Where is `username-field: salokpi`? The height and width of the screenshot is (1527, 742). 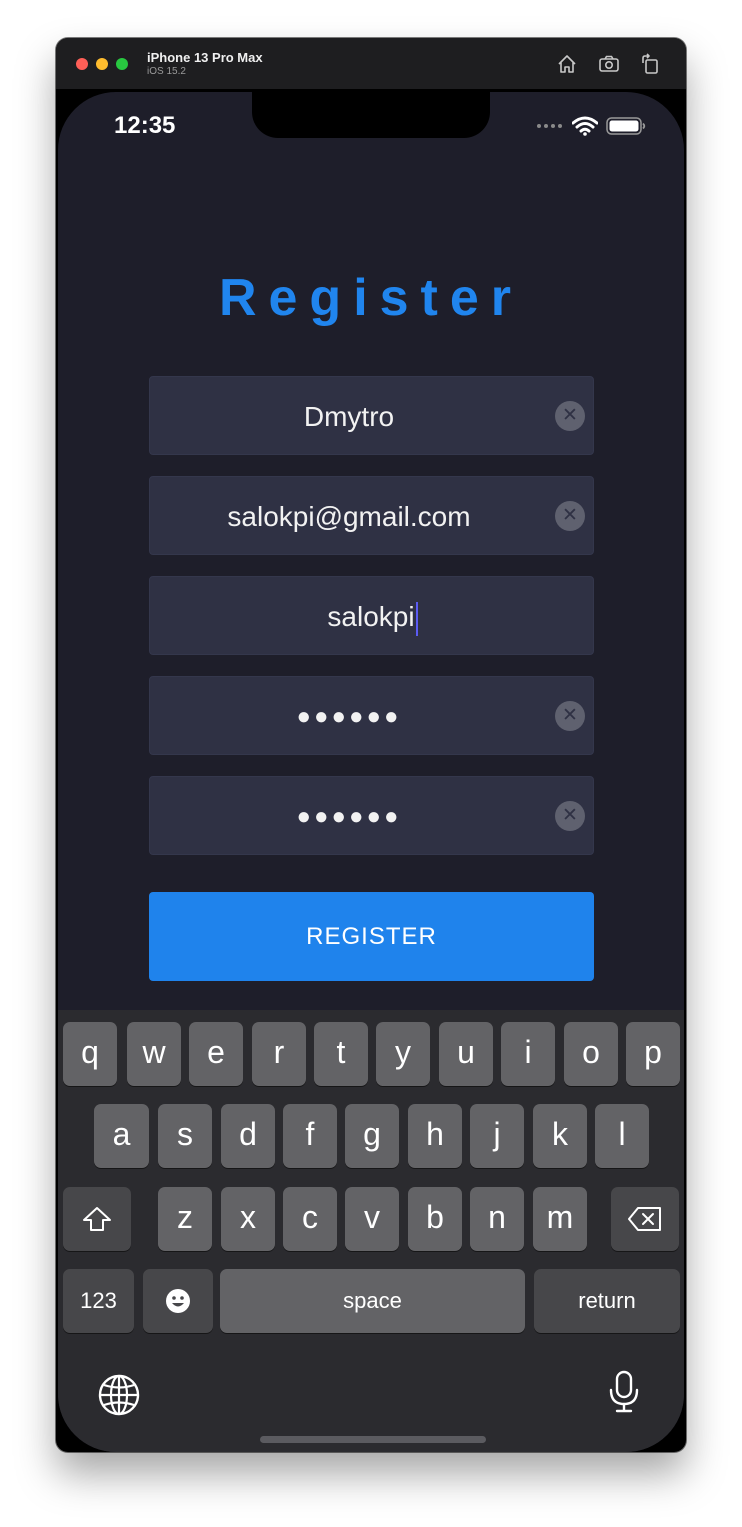 username-field: salokpi is located at coordinates (371, 615).